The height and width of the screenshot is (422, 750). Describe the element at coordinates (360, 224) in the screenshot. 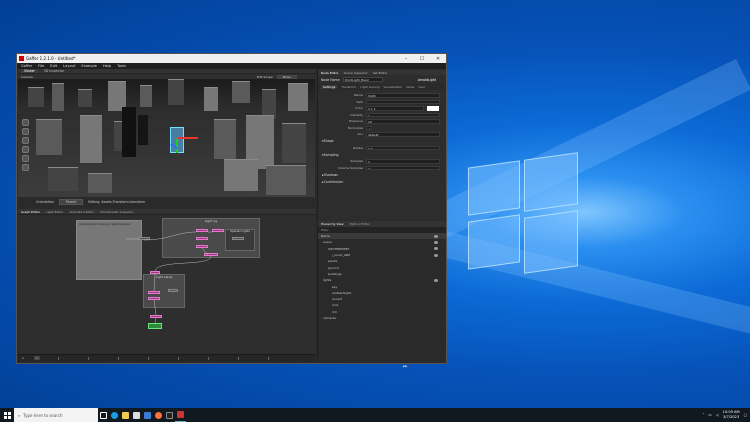

I see `tab-python-editor: Python Editor` at that location.